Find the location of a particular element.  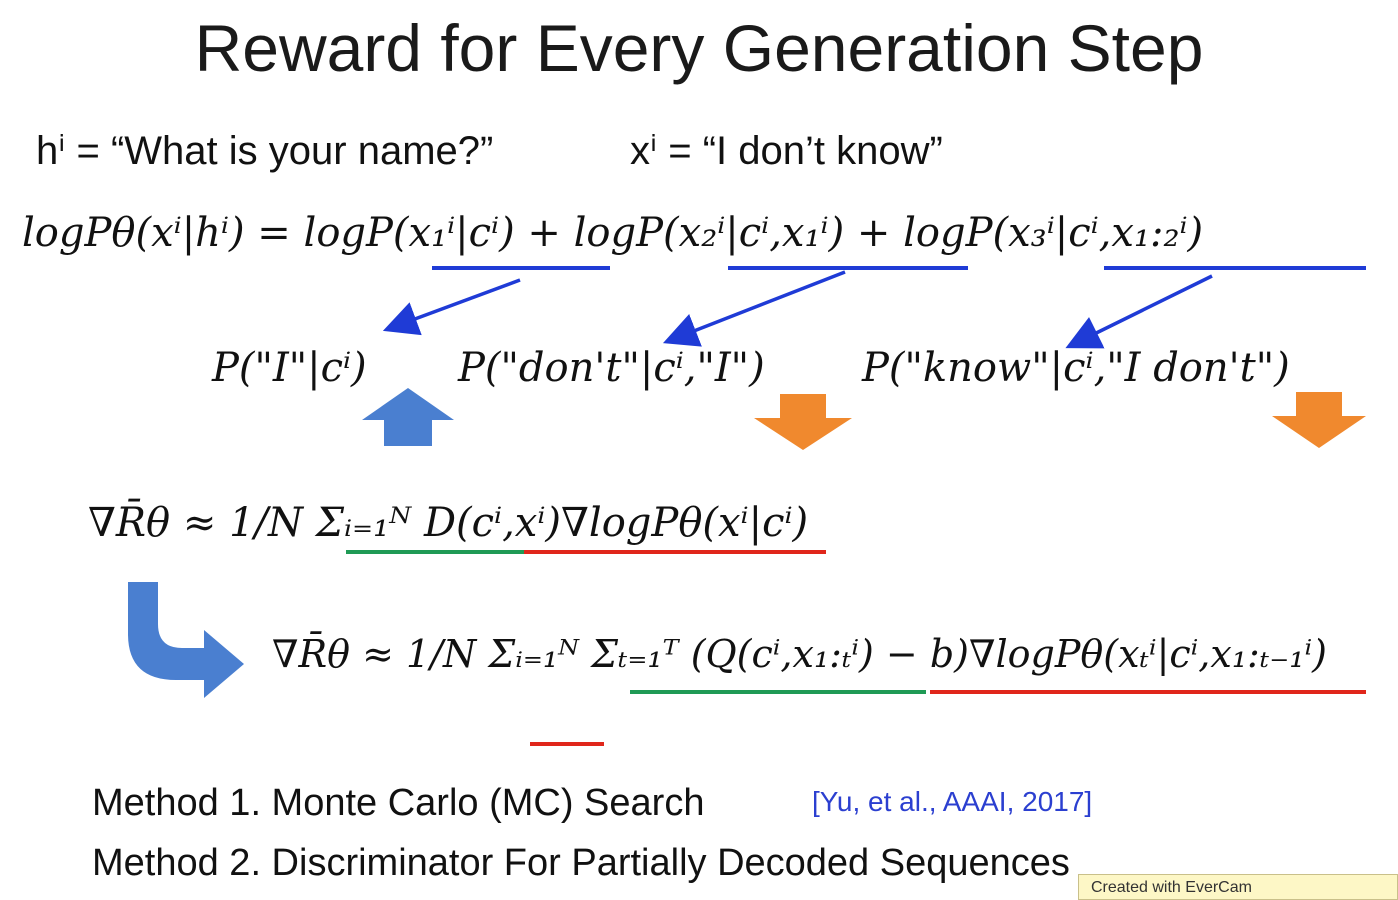

blue-pointer-arrows is located at coordinates (797, 309).